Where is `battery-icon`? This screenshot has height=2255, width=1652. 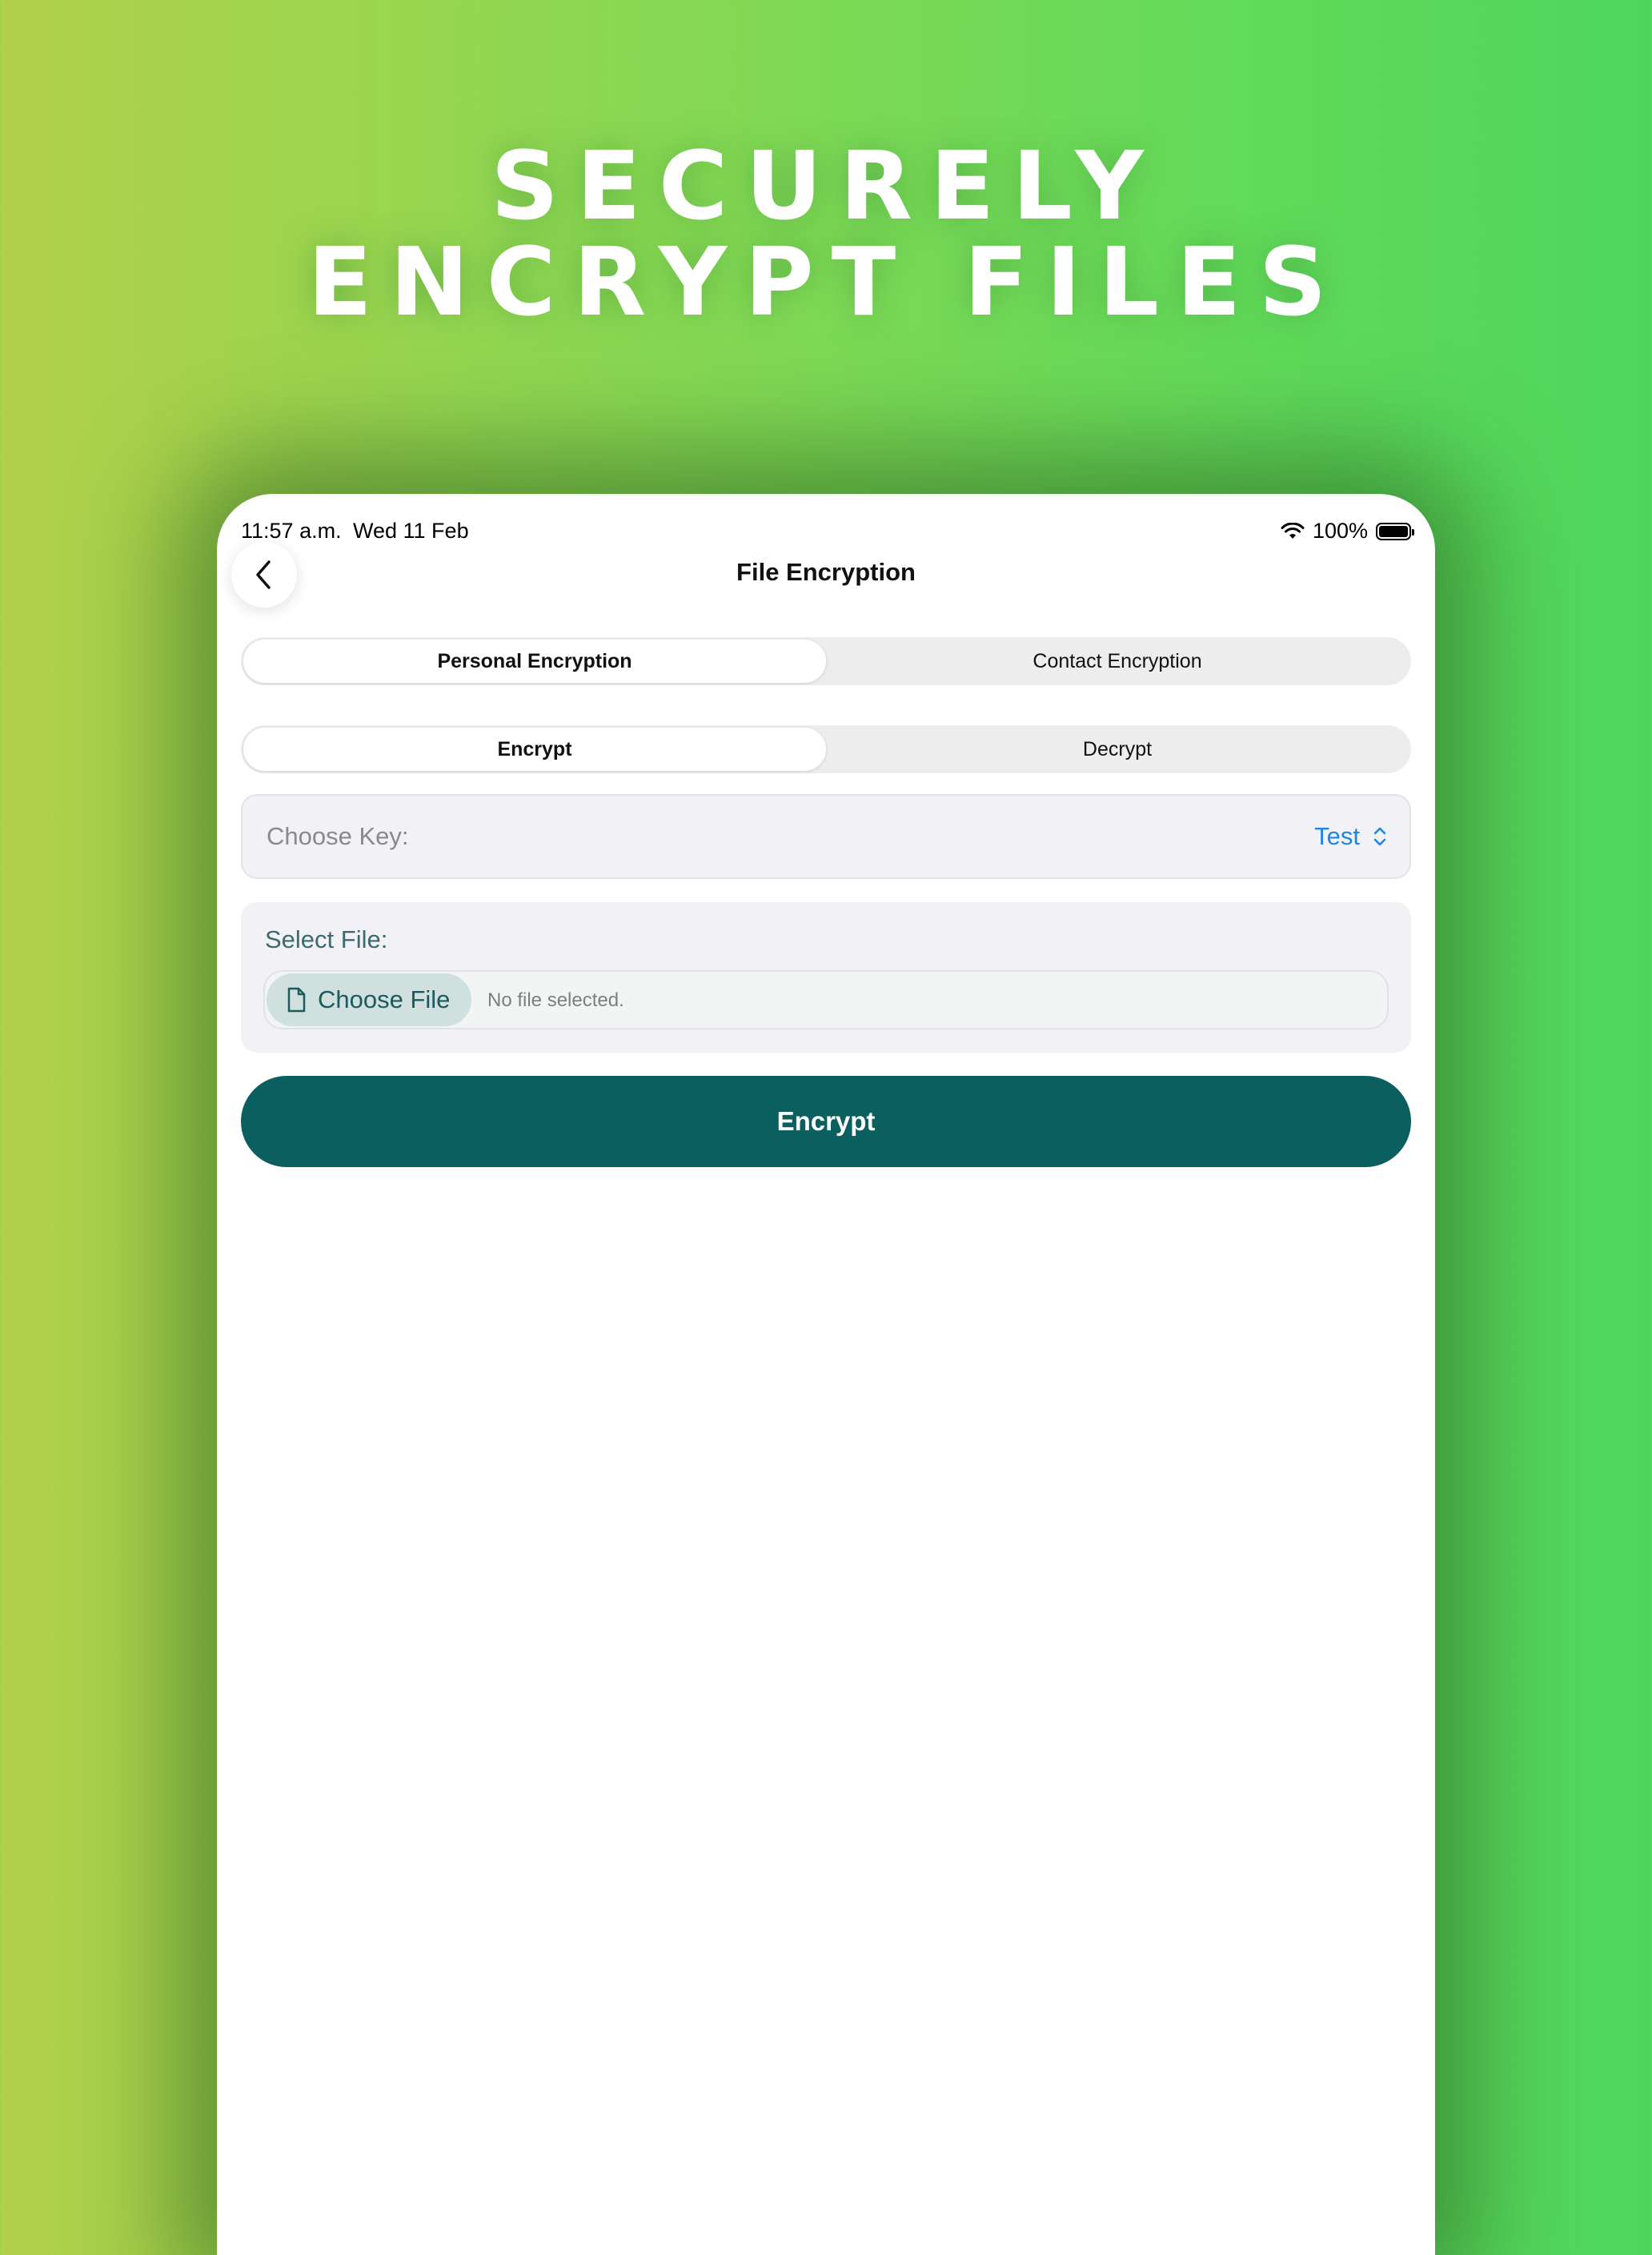 battery-icon is located at coordinates (1395, 531).